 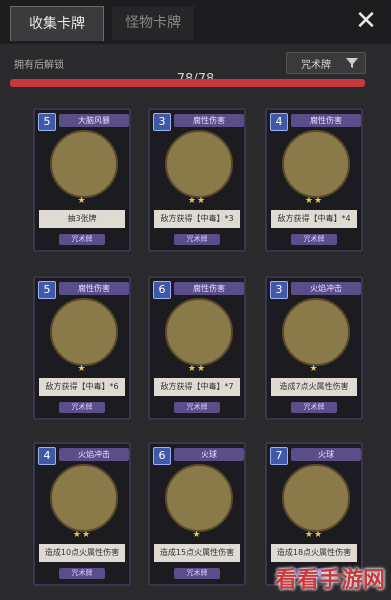 I want to click on tab-monster-cards: 怪物卡牌, so click(x=153, y=23).